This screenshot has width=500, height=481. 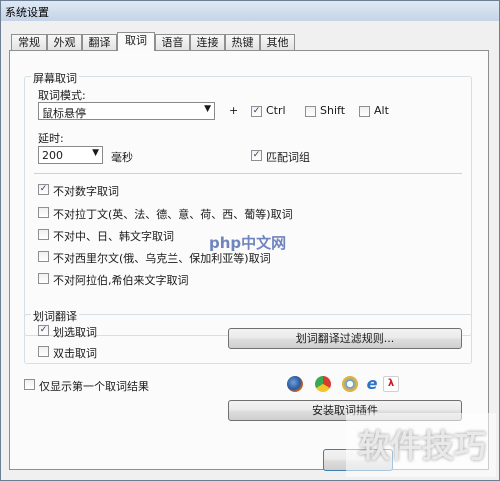 I want to click on select-capture-label: 划选取词, so click(x=75, y=332).